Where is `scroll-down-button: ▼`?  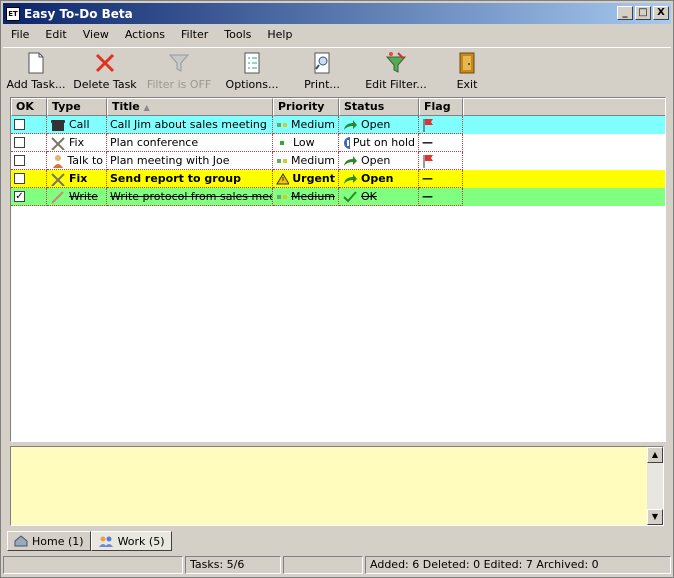
scroll-down-button: ▼ is located at coordinates (655, 517).